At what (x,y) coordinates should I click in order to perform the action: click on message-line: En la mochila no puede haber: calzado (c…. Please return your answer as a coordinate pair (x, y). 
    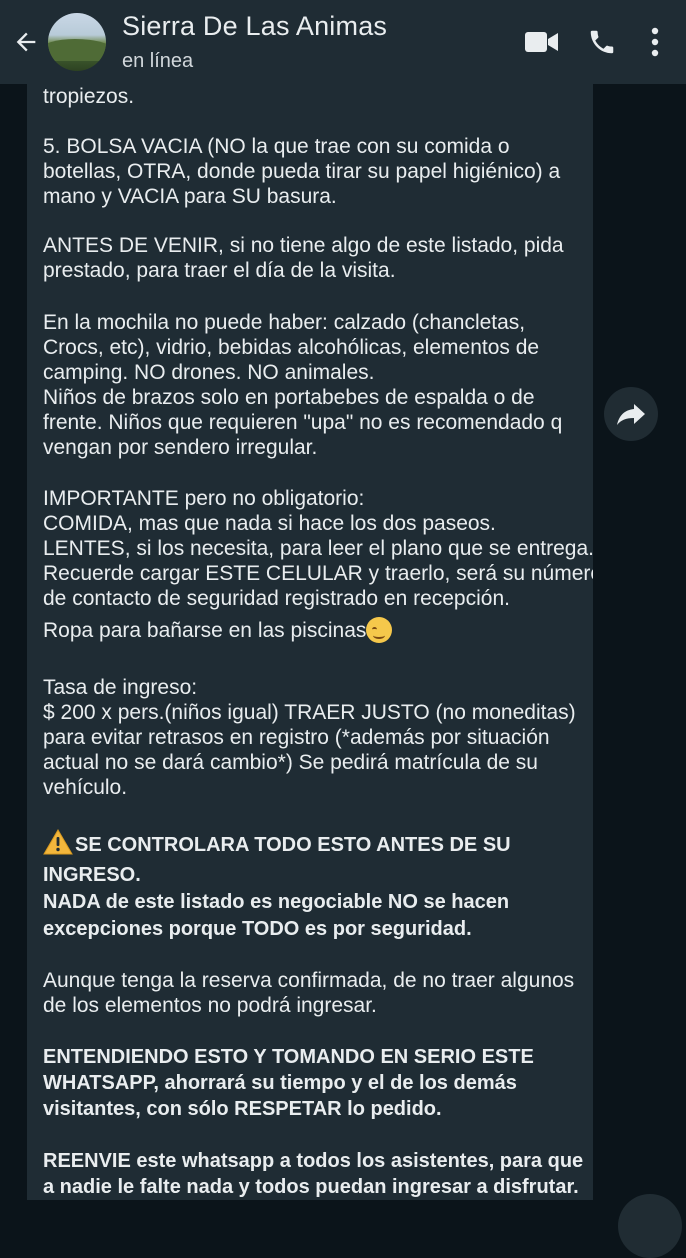
    Looking at the image, I should click on (284, 322).